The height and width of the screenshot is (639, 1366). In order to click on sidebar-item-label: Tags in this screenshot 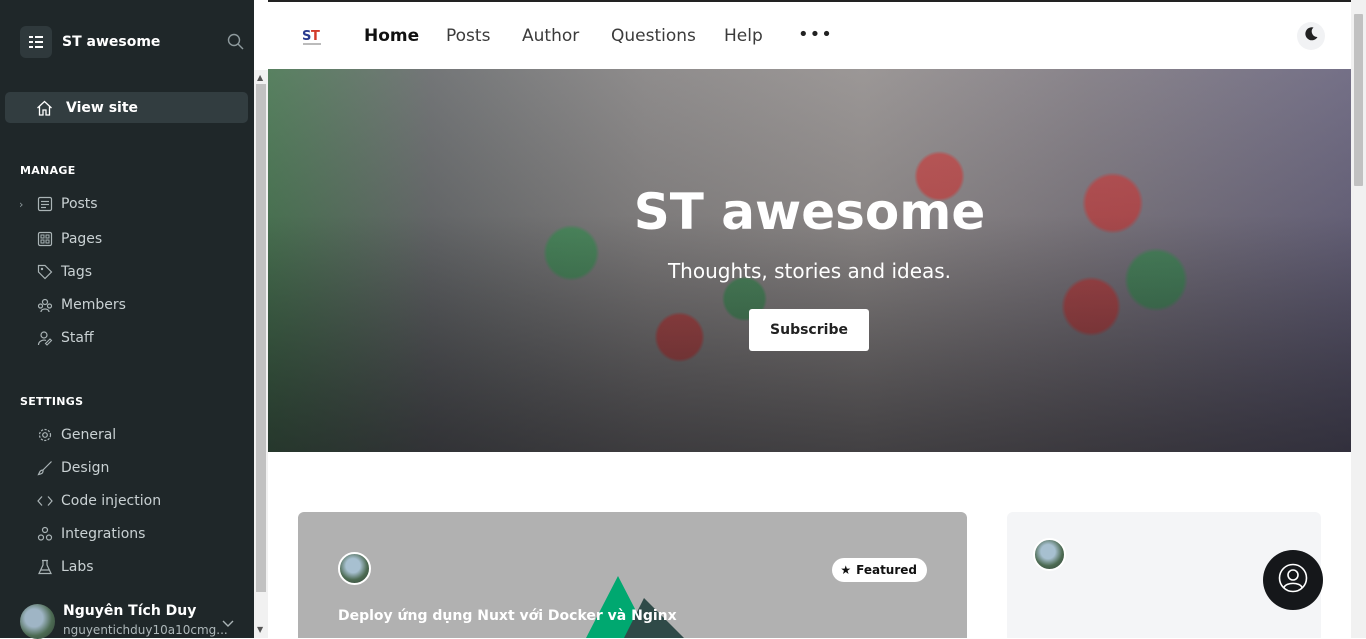, I will do `click(76, 272)`.